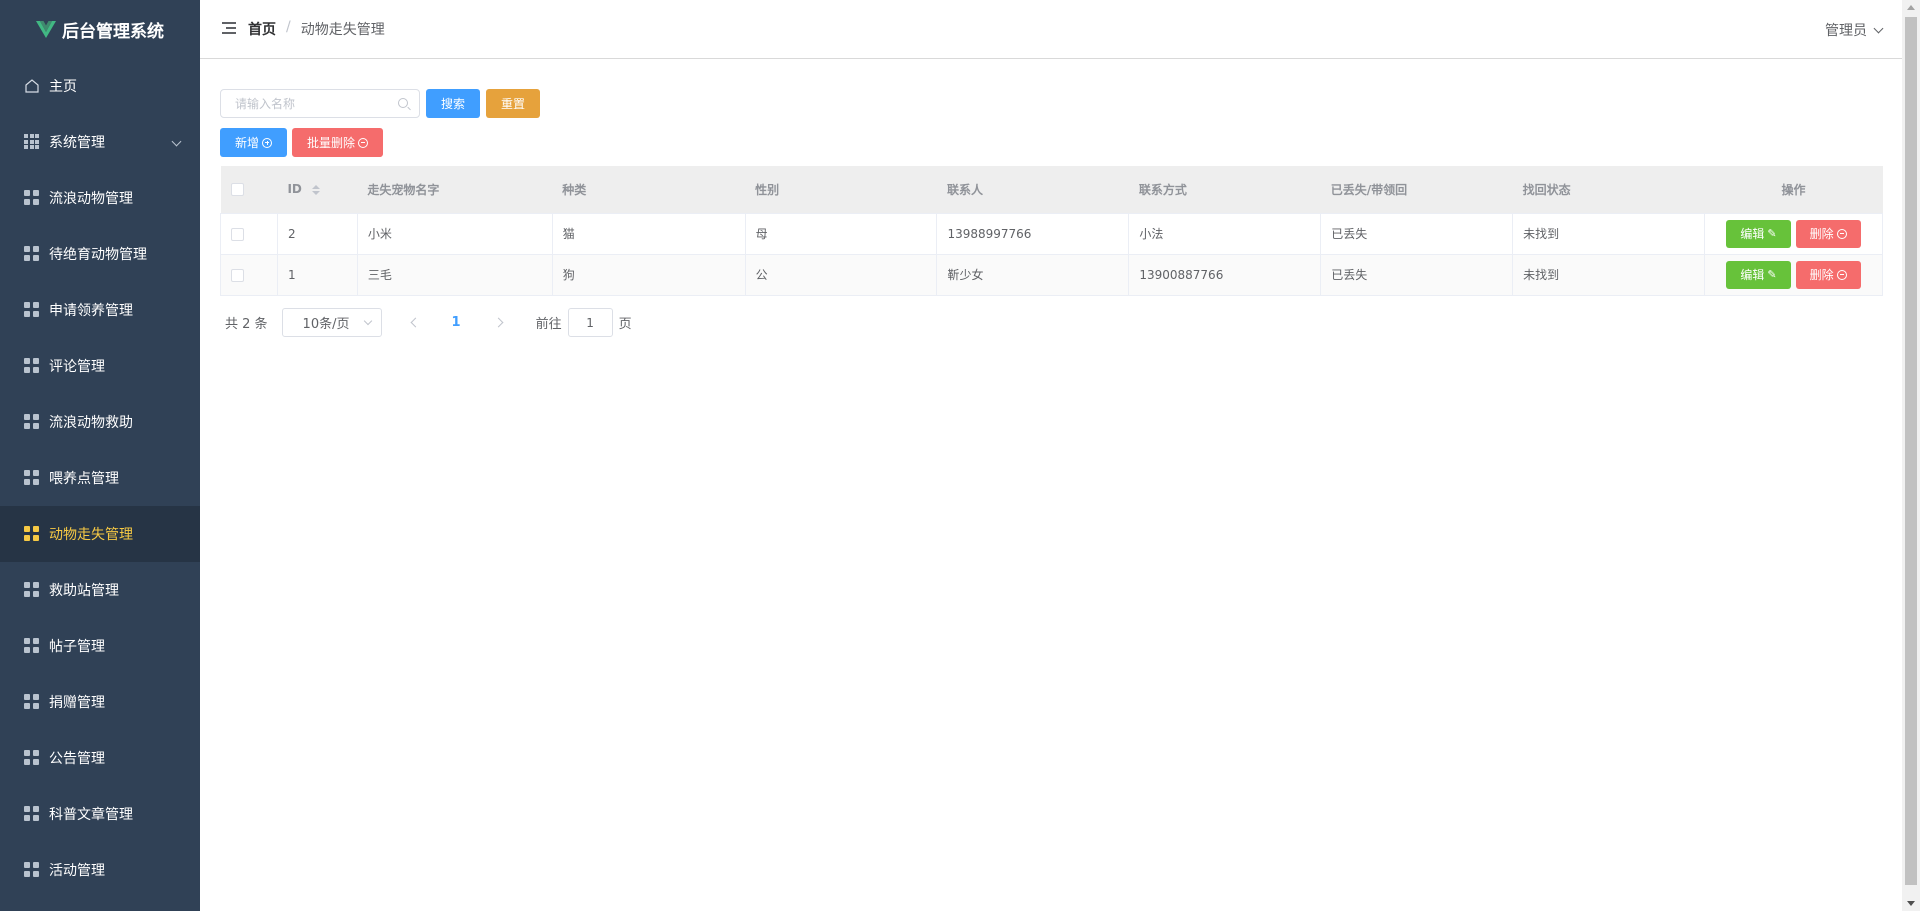 The image size is (1920, 911). What do you see at coordinates (342, 30) in the screenshot?
I see `breadcrumb-current: 动物走失管理` at bounding box center [342, 30].